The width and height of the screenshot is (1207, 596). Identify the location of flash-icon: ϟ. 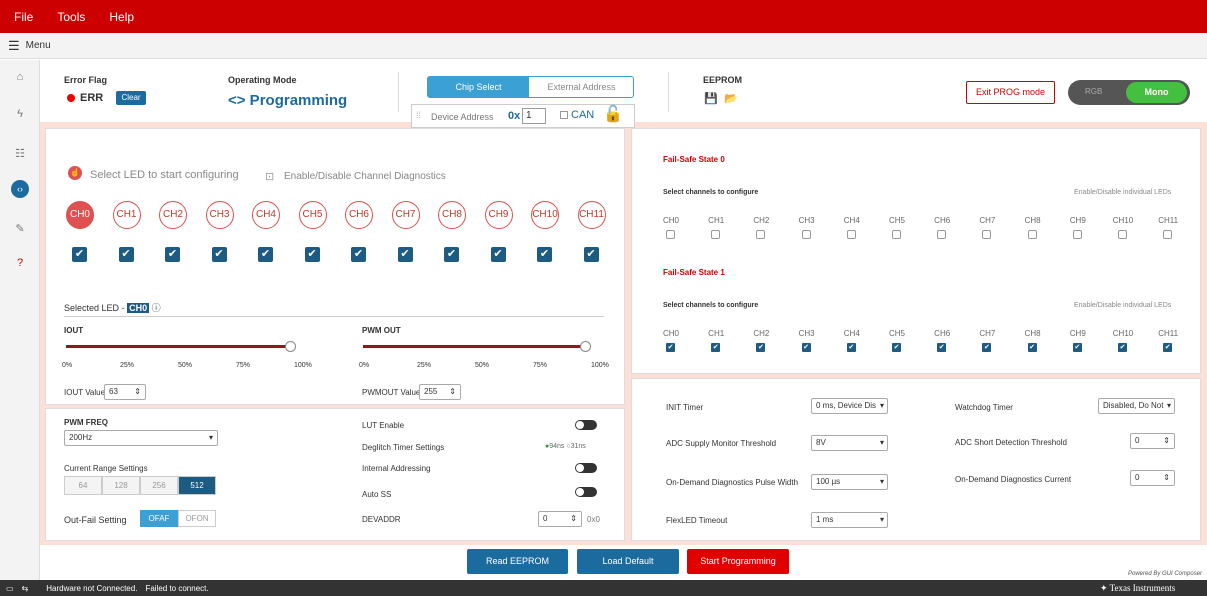
(20, 114).